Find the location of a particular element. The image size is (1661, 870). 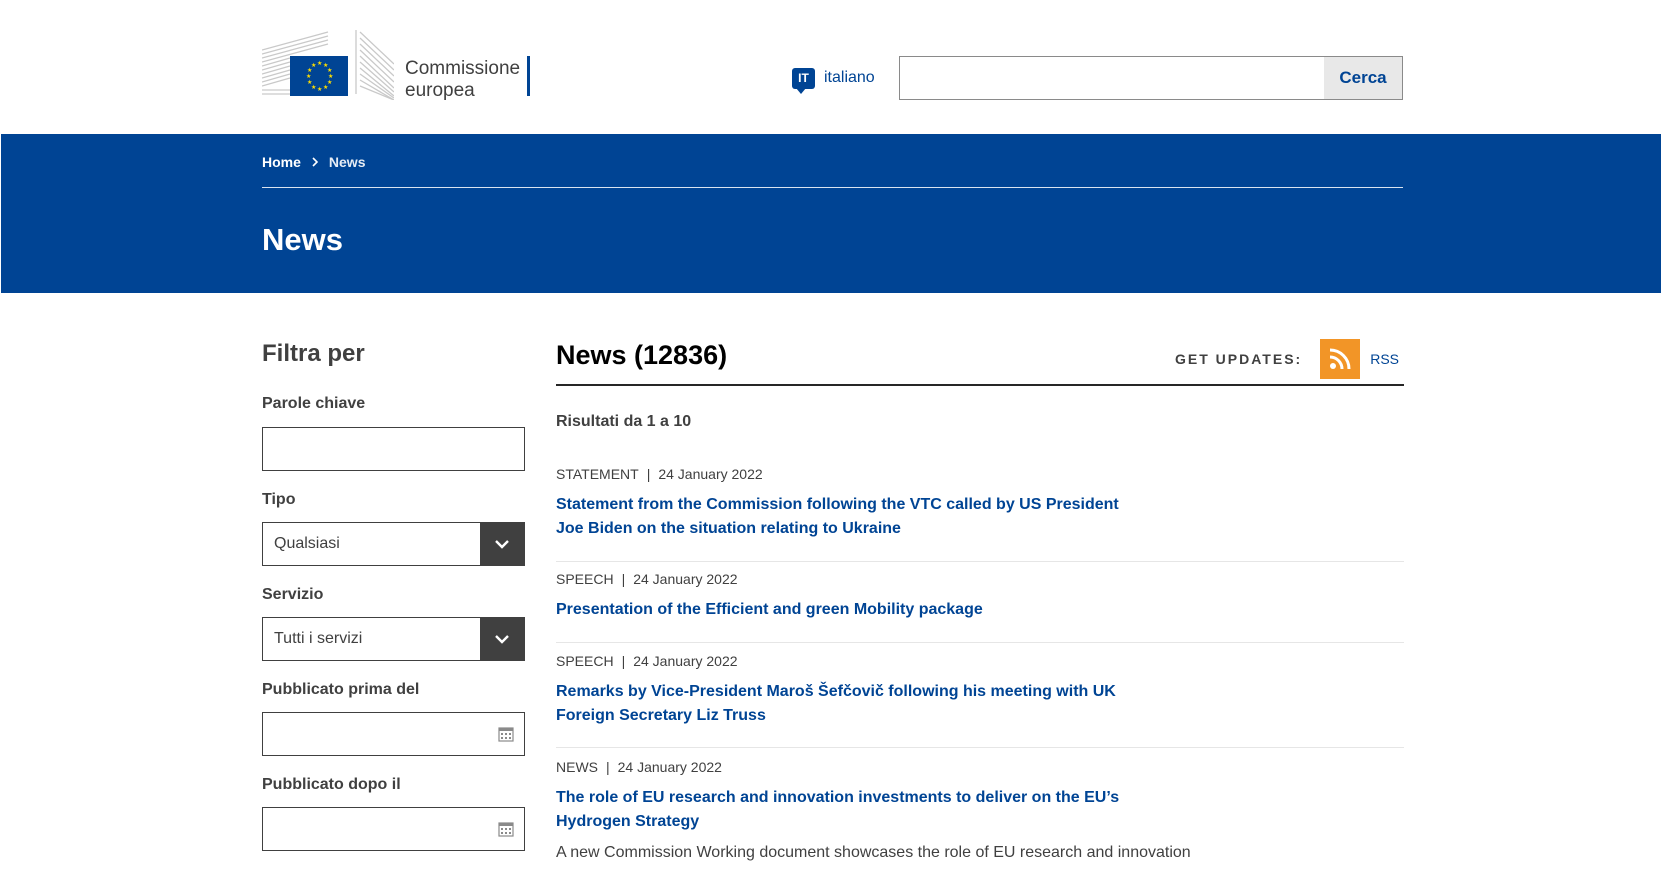

language-selector: IT italiano is located at coordinates (833, 80).